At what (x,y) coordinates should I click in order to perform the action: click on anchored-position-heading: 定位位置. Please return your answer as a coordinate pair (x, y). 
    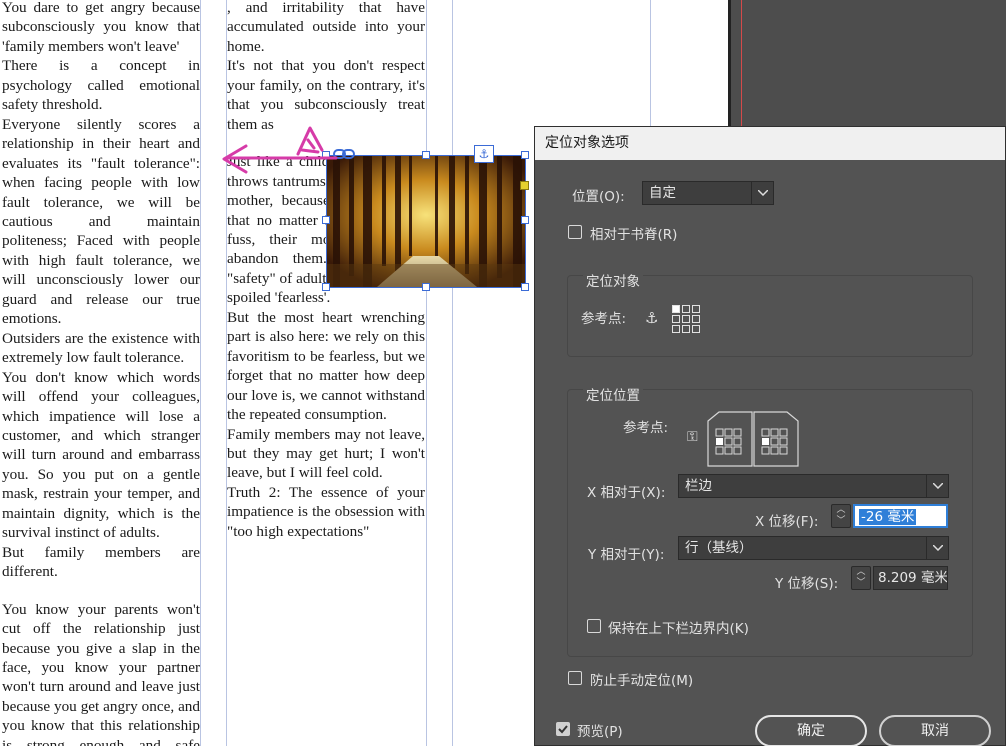
    Looking at the image, I should click on (613, 394).